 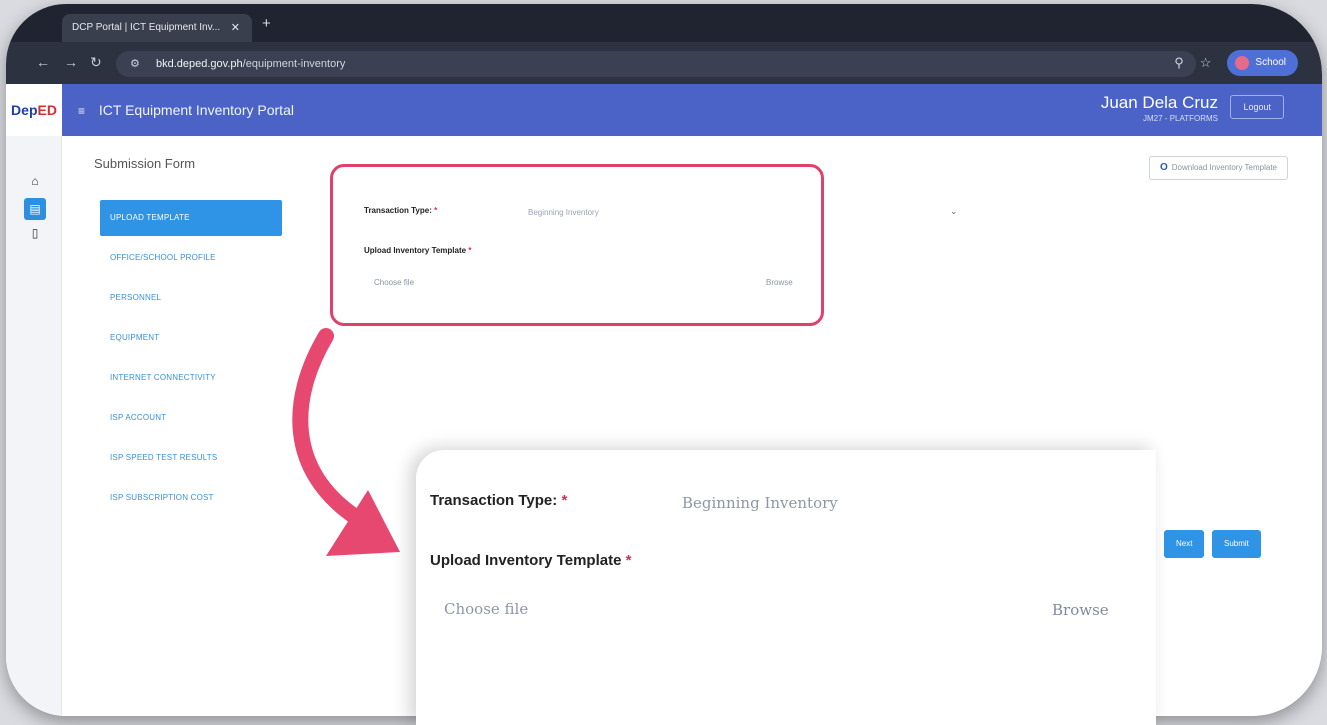 I want to click on download-template-label: Download Inventory Template, so click(x=1224, y=167).